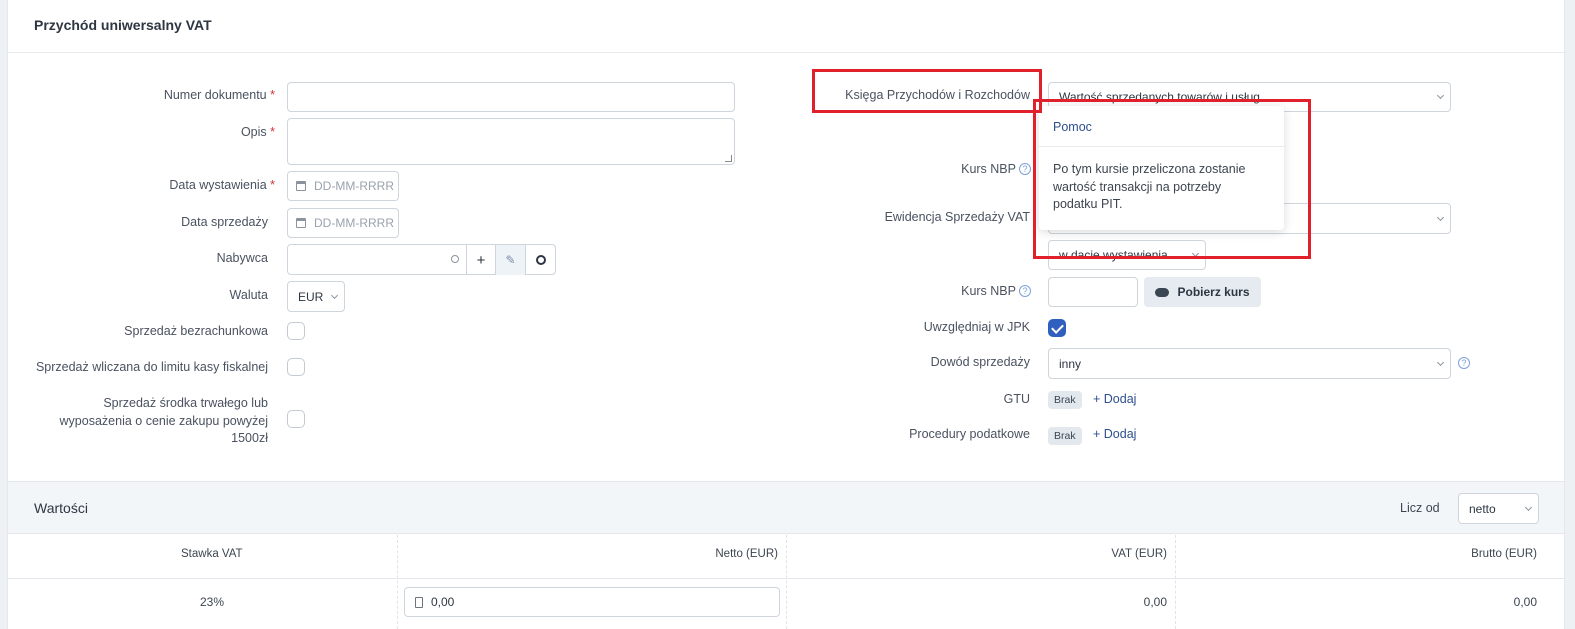 This screenshot has width=1575, height=629. What do you see at coordinates (1420, 508) in the screenshot?
I see `licz-od-label: Licz od` at bounding box center [1420, 508].